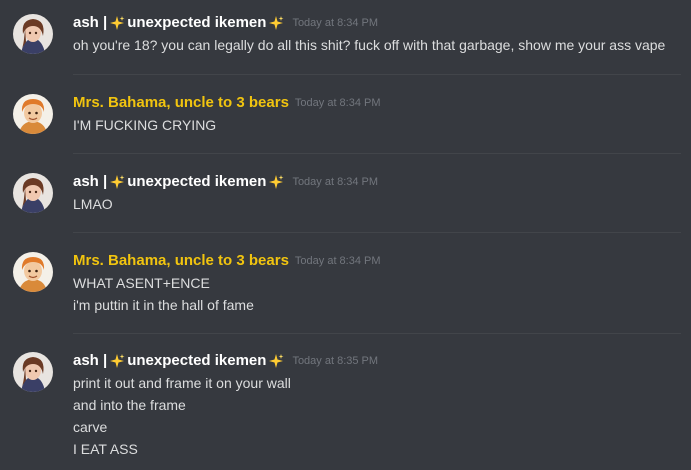  I want to click on message-text: and into the frame, so click(129, 405).